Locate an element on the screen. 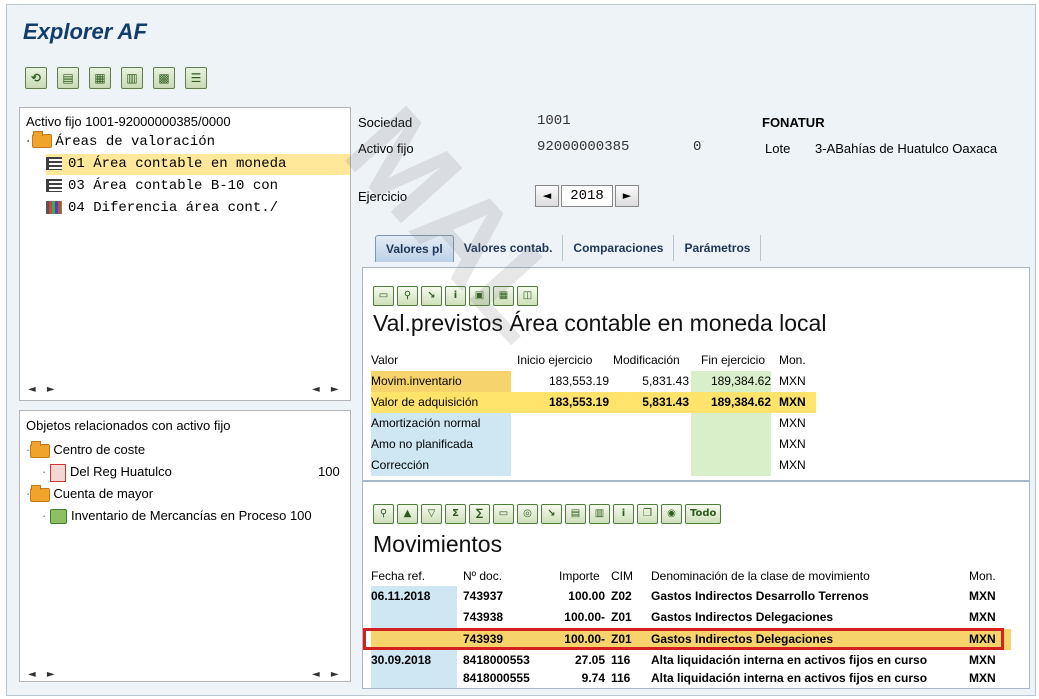  list-icon: ☰ is located at coordinates (196, 78).